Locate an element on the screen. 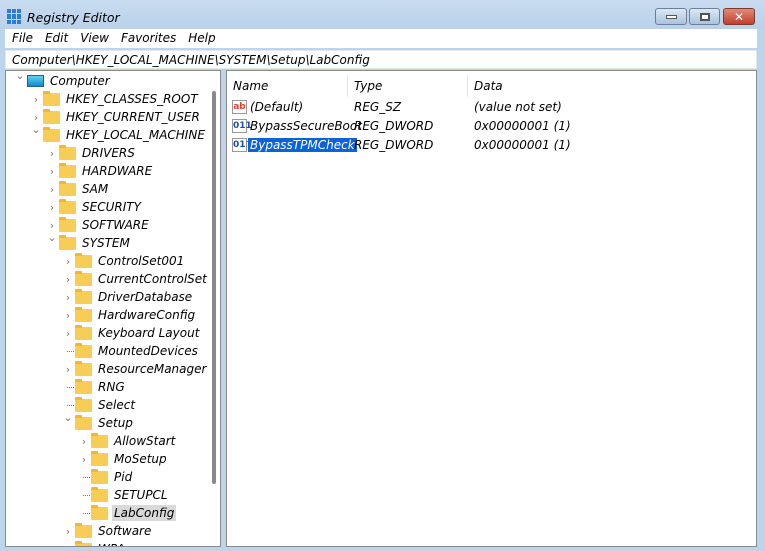  tree-item-keyboard-layout: › Keyboard Layout is located at coordinates (133, 333).